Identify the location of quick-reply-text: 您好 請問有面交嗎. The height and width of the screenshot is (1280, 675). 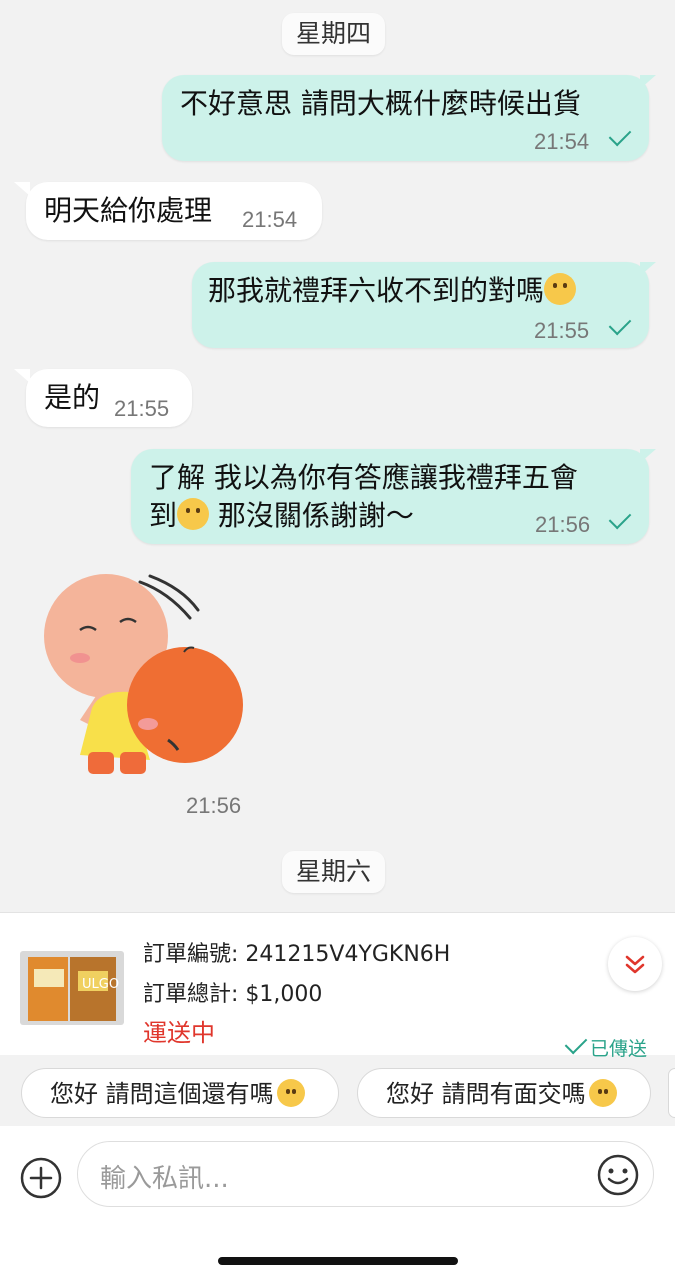
(486, 1094).